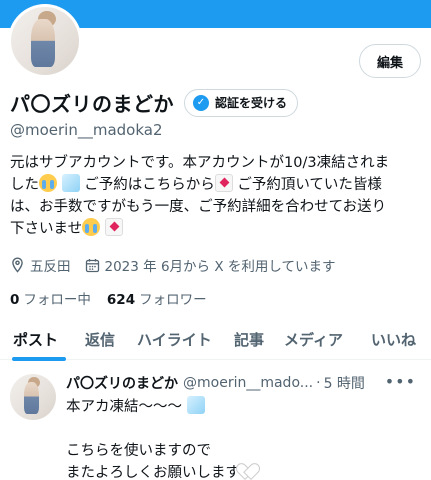 Image resolution: width=431 pixels, height=480 pixels. I want to click on post-line: またよろしくお願いします, so click(162, 471).